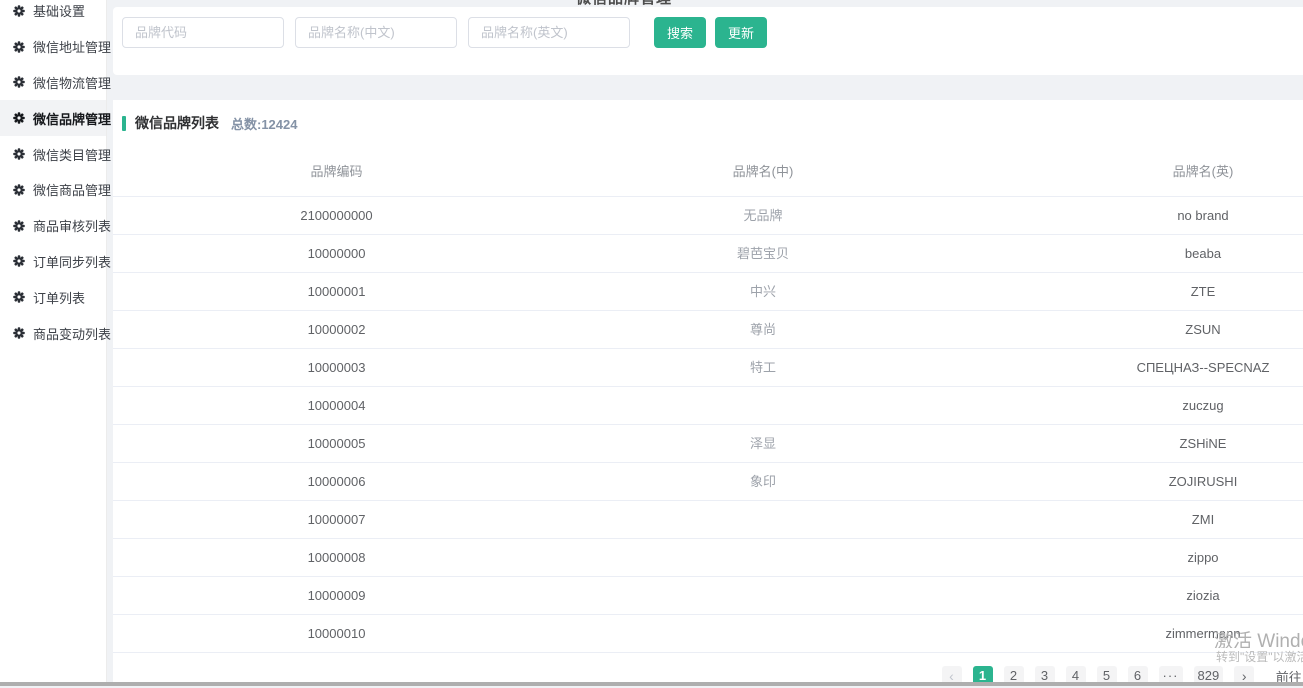 This screenshot has height=688, width=1303. Describe the element at coordinates (763, 215) in the screenshot. I see `brand-name-cn-cell: 无品牌` at that location.